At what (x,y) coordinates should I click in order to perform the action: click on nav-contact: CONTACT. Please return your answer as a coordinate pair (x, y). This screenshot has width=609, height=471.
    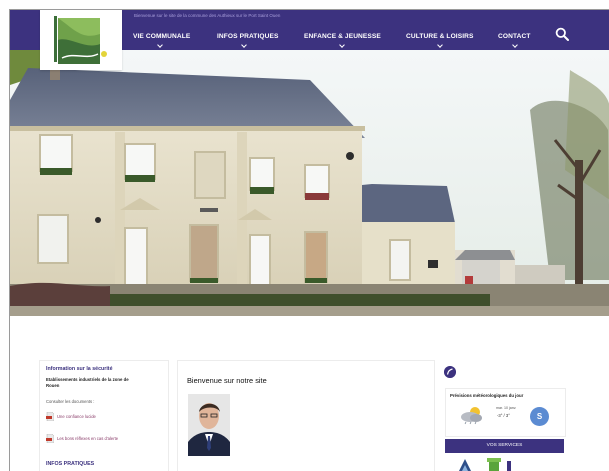
    Looking at the image, I should click on (514, 36).